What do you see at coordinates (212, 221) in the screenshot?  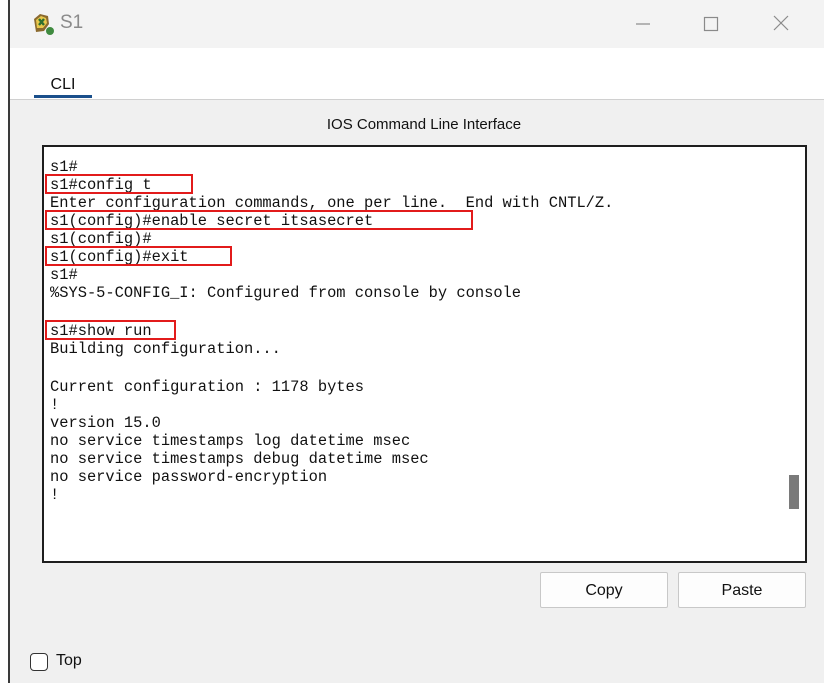 I see `terminal-line-text: s1(config)#enable secret itsasecret` at bounding box center [212, 221].